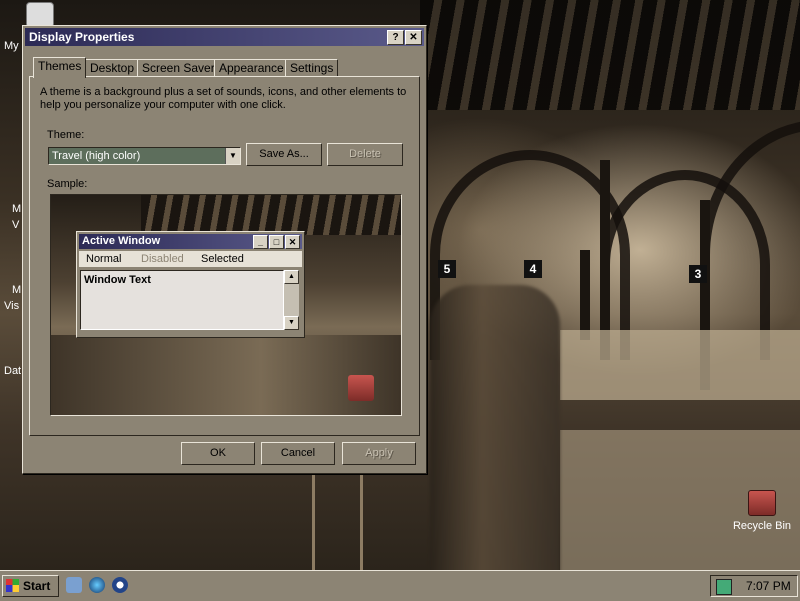  What do you see at coordinates (292, 242) in the screenshot?
I see `close-icon: ✕` at bounding box center [292, 242].